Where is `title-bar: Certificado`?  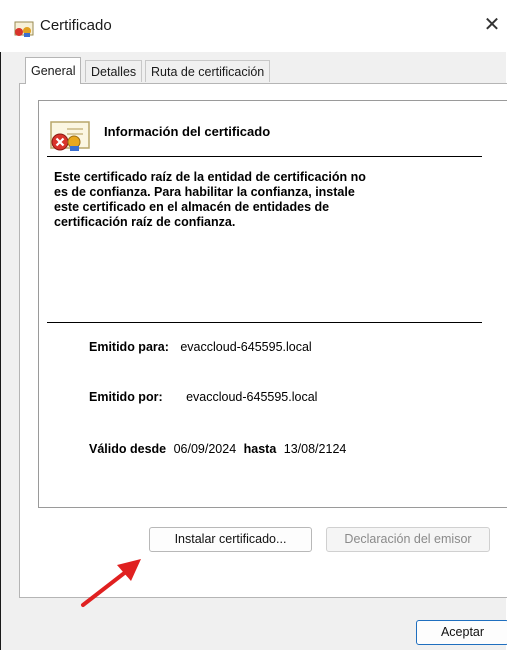
title-bar: Certificado is located at coordinates (253, 26).